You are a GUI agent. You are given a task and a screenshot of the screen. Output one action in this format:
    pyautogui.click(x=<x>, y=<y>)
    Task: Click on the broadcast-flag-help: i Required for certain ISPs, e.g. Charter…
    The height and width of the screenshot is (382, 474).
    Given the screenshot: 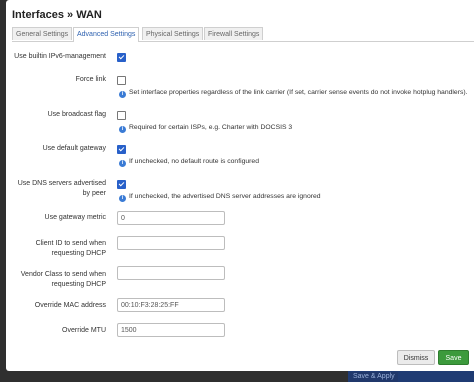 What is the action you would take?
    pyautogui.click(x=205, y=128)
    